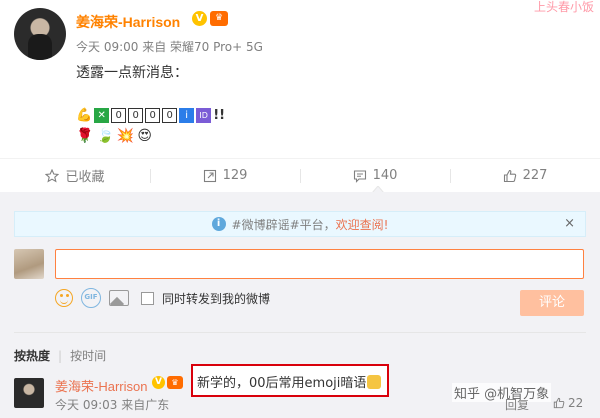 The image size is (600, 418). I want to click on repost-icon, so click(209, 175).